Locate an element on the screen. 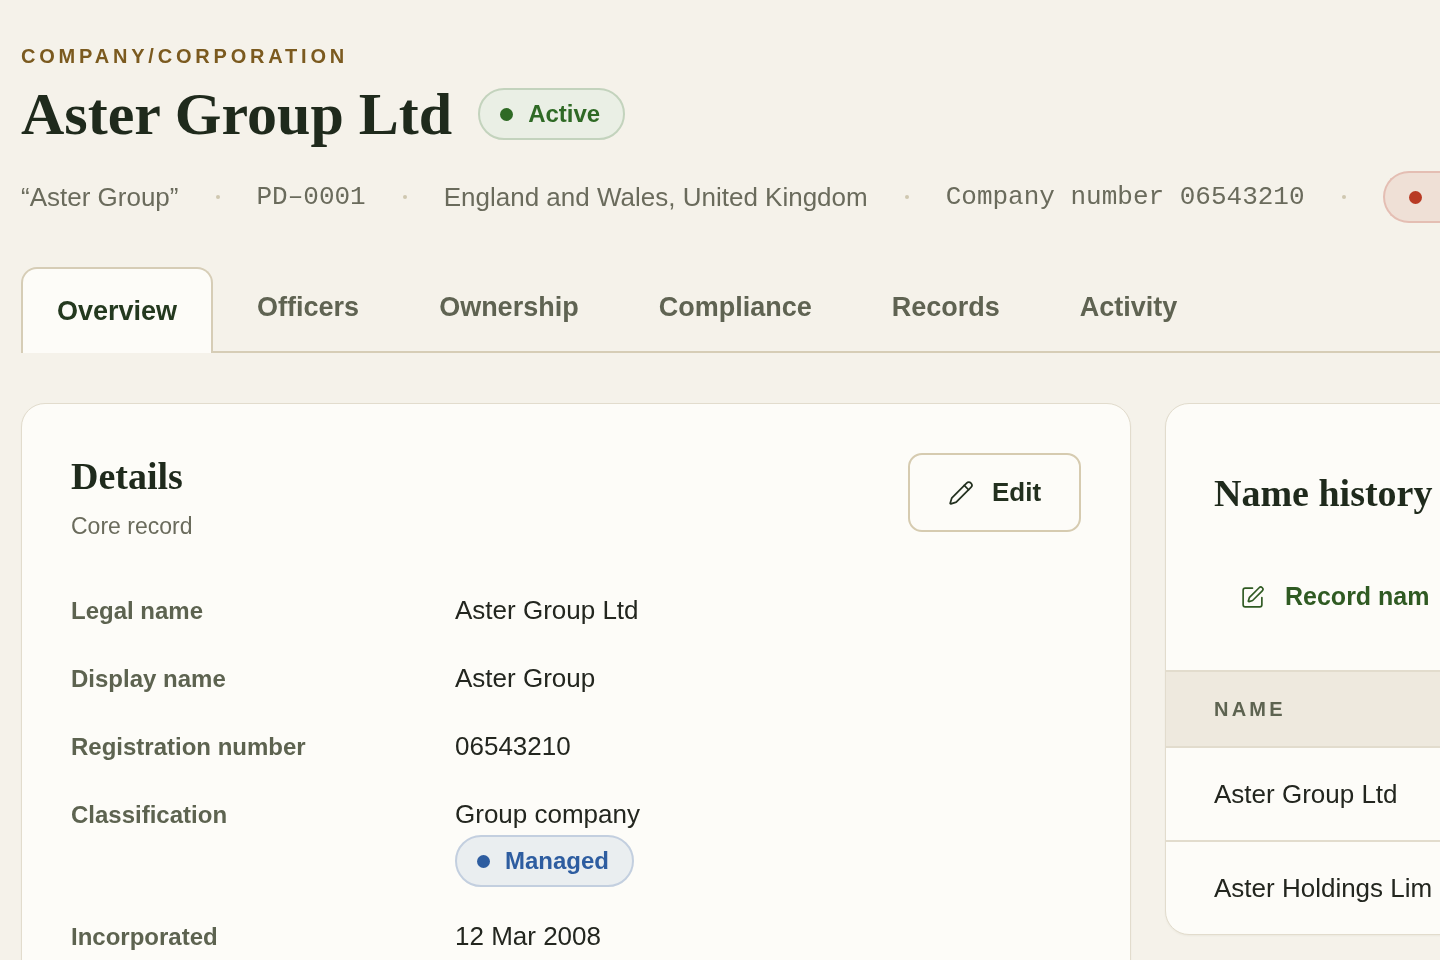  field-value: 06543210 is located at coordinates (513, 746).